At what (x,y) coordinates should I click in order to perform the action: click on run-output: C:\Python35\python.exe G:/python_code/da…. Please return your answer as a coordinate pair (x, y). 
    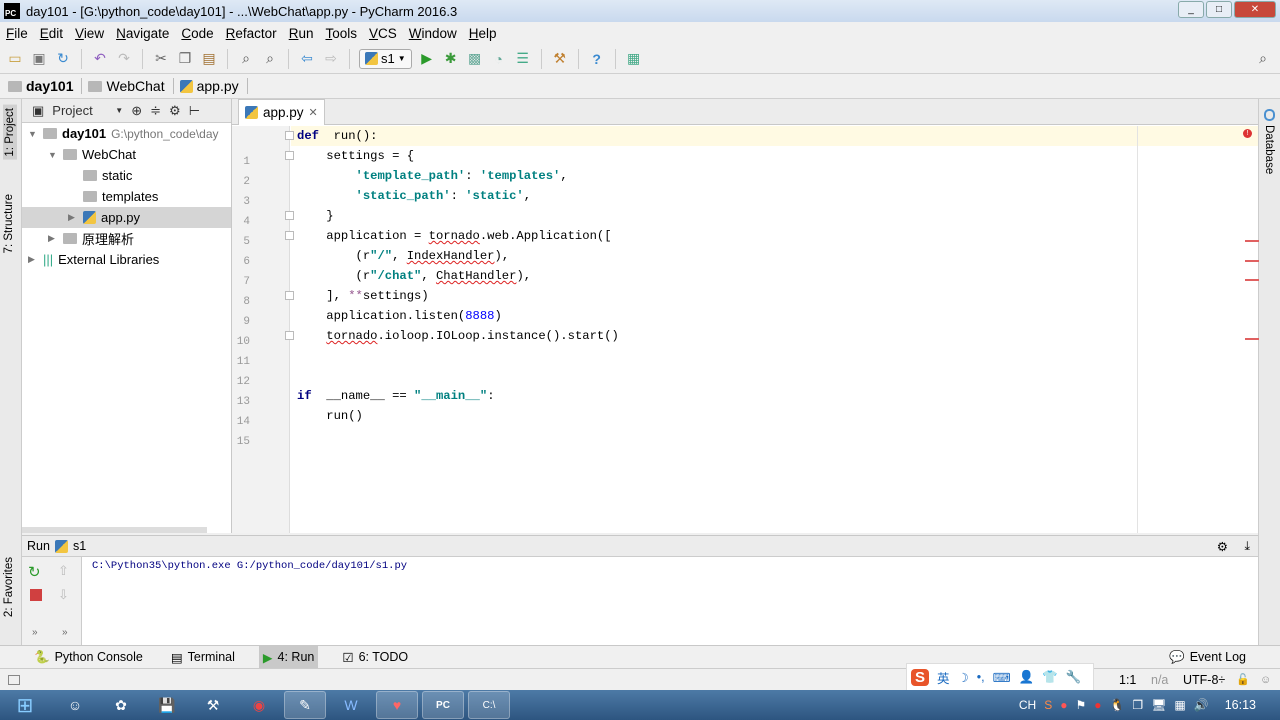
    Looking at the image, I should click on (670, 601).